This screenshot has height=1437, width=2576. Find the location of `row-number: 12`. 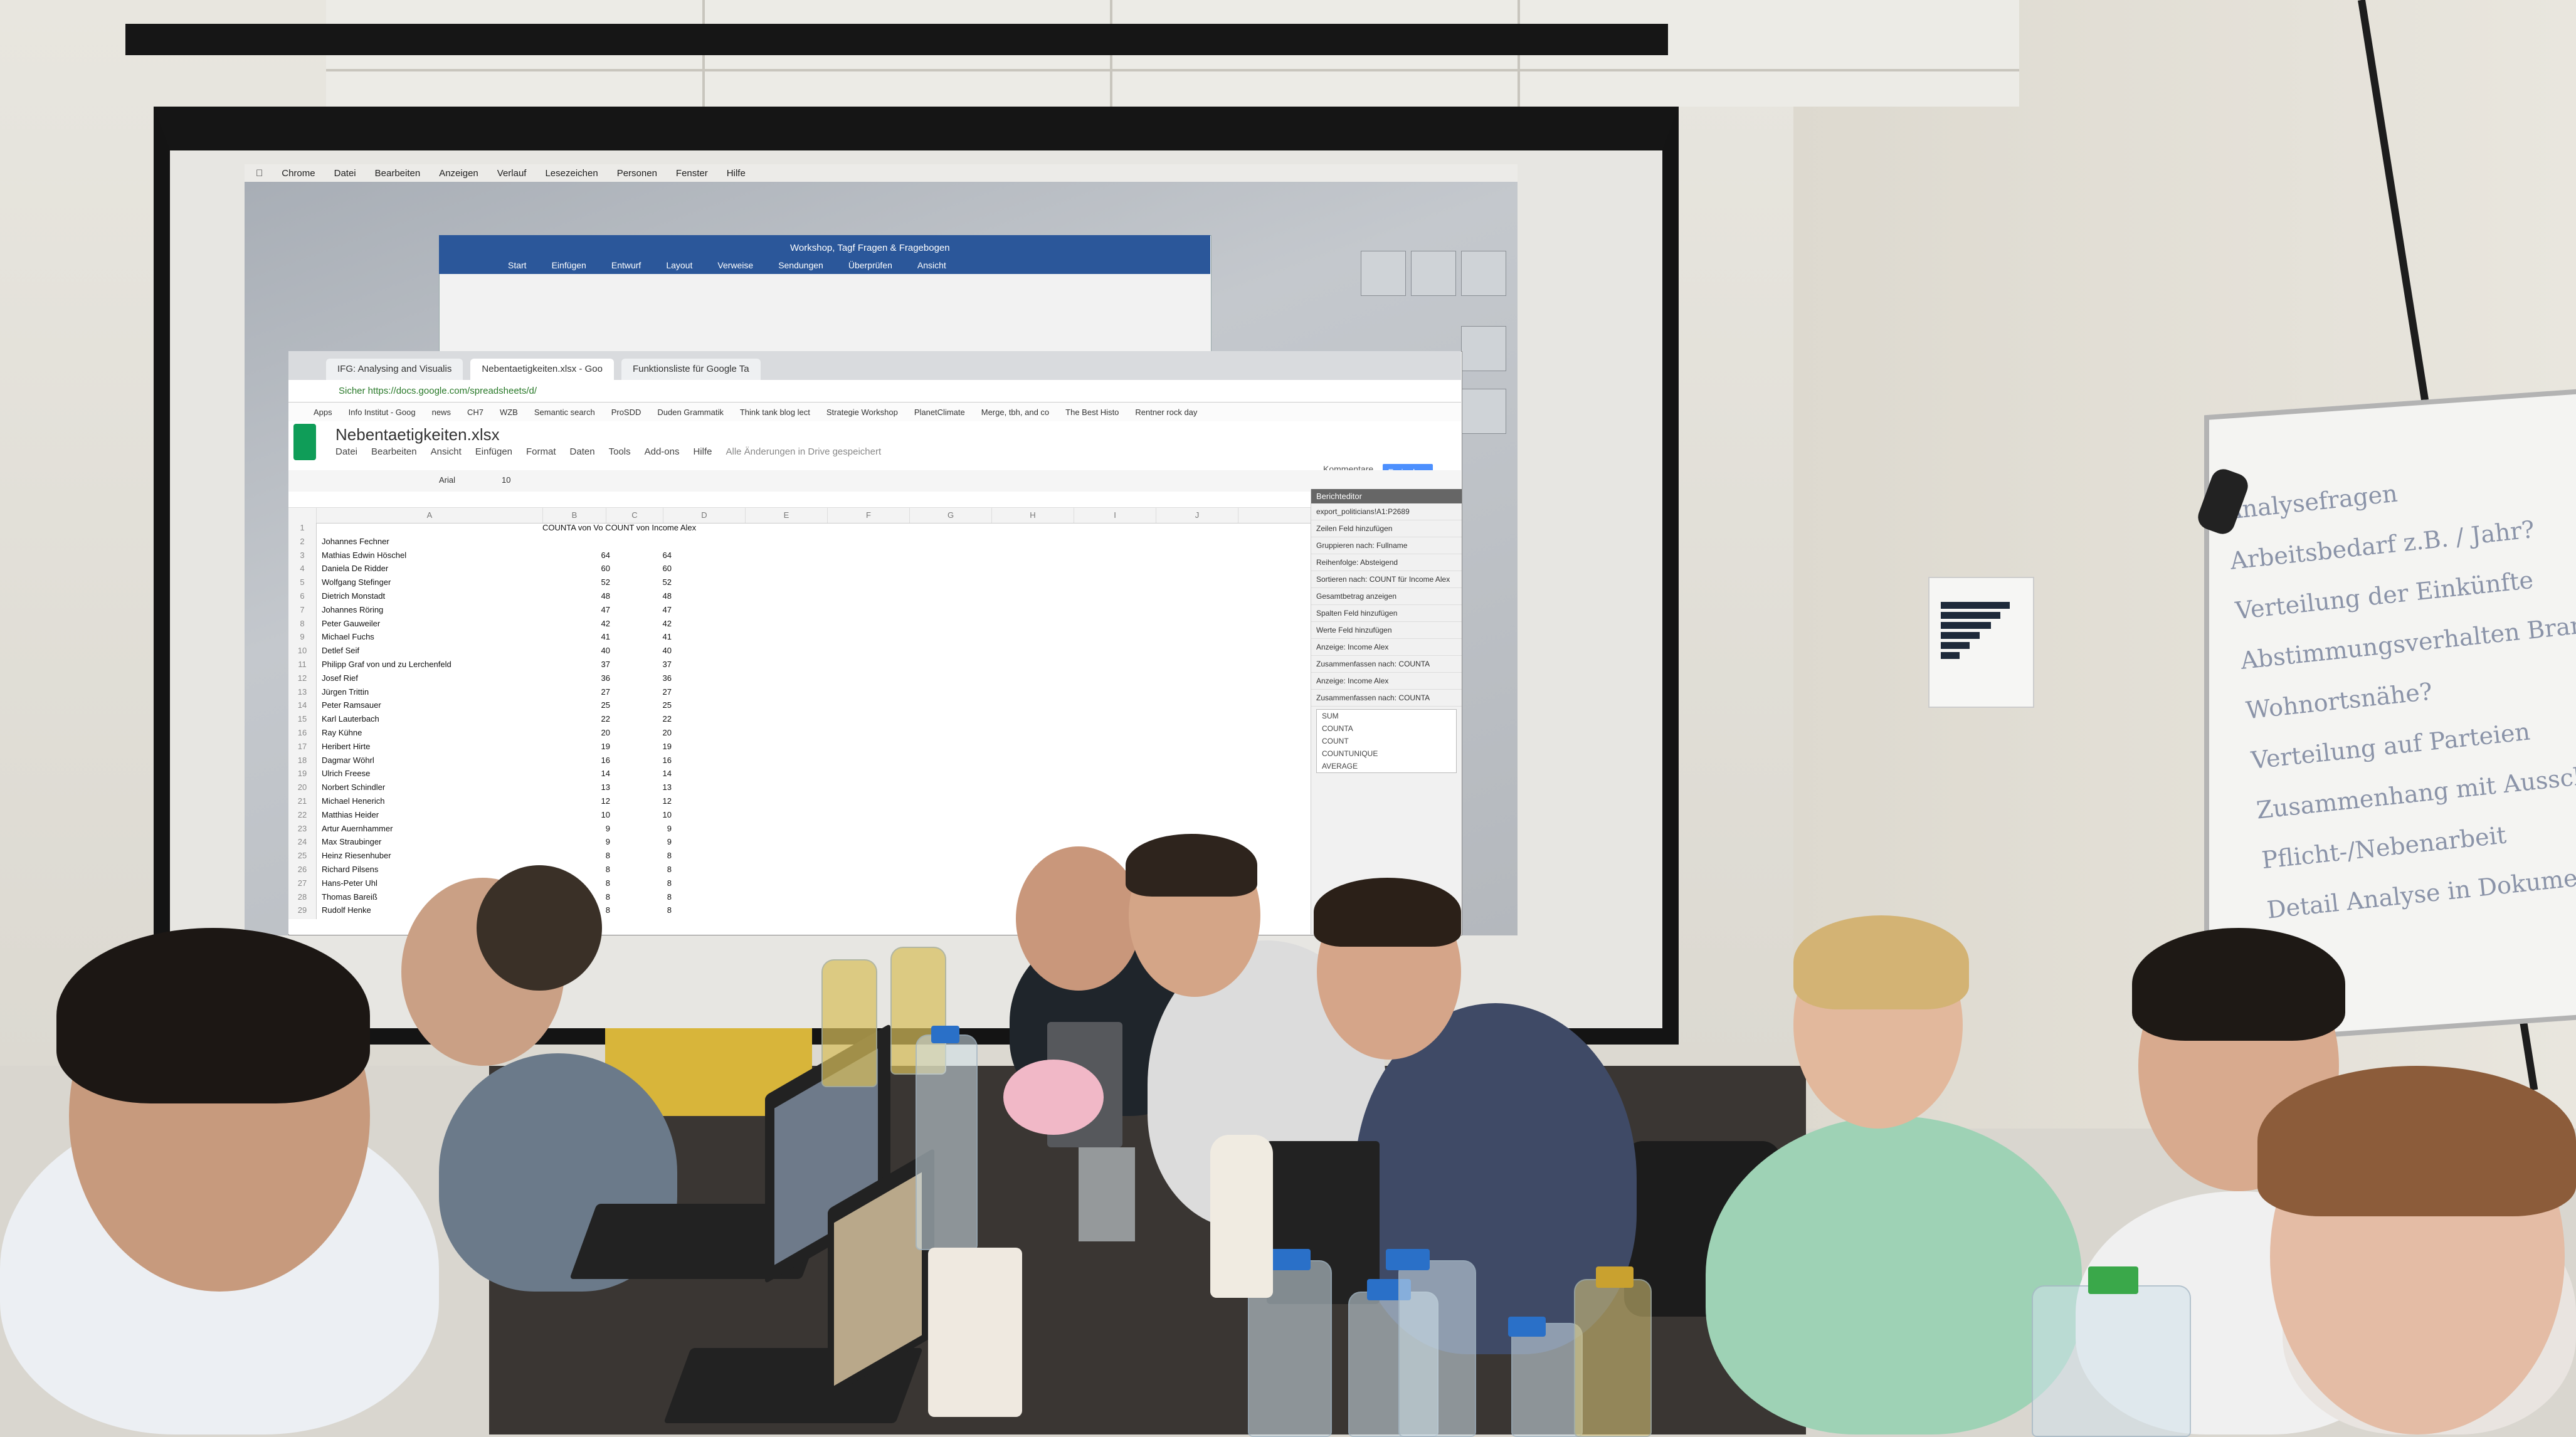

row-number: 12 is located at coordinates (302, 680).